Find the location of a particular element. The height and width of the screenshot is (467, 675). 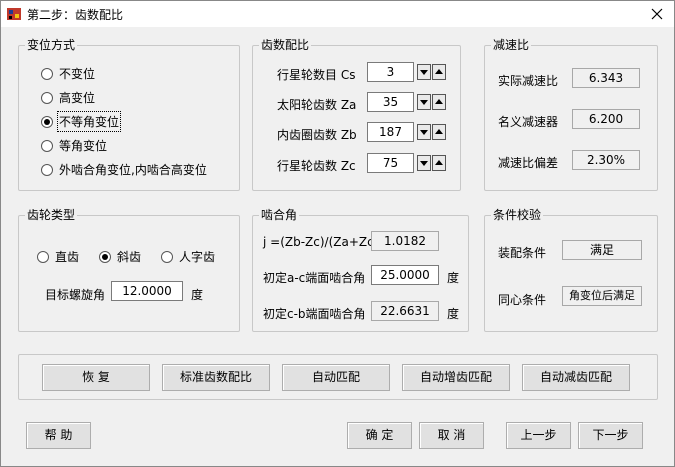

assembly-condition-label: 装配条件 is located at coordinates (522, 253).